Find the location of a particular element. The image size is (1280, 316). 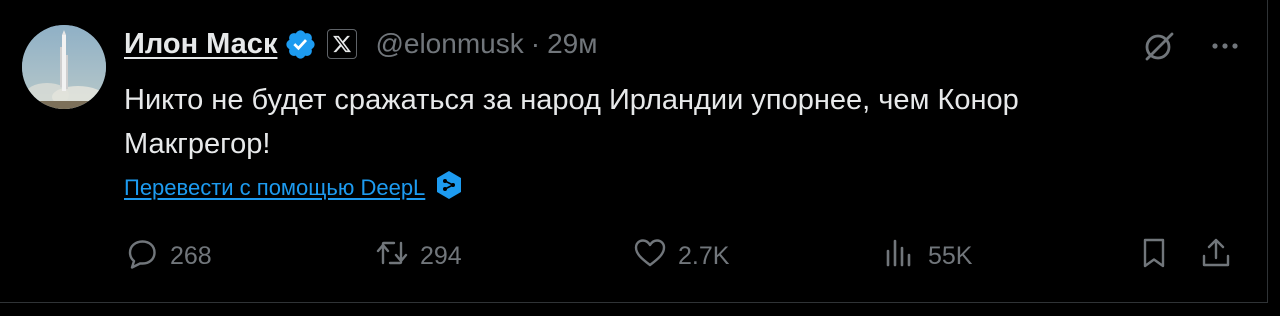

grok-icon is located at coordinates (1159, 48).